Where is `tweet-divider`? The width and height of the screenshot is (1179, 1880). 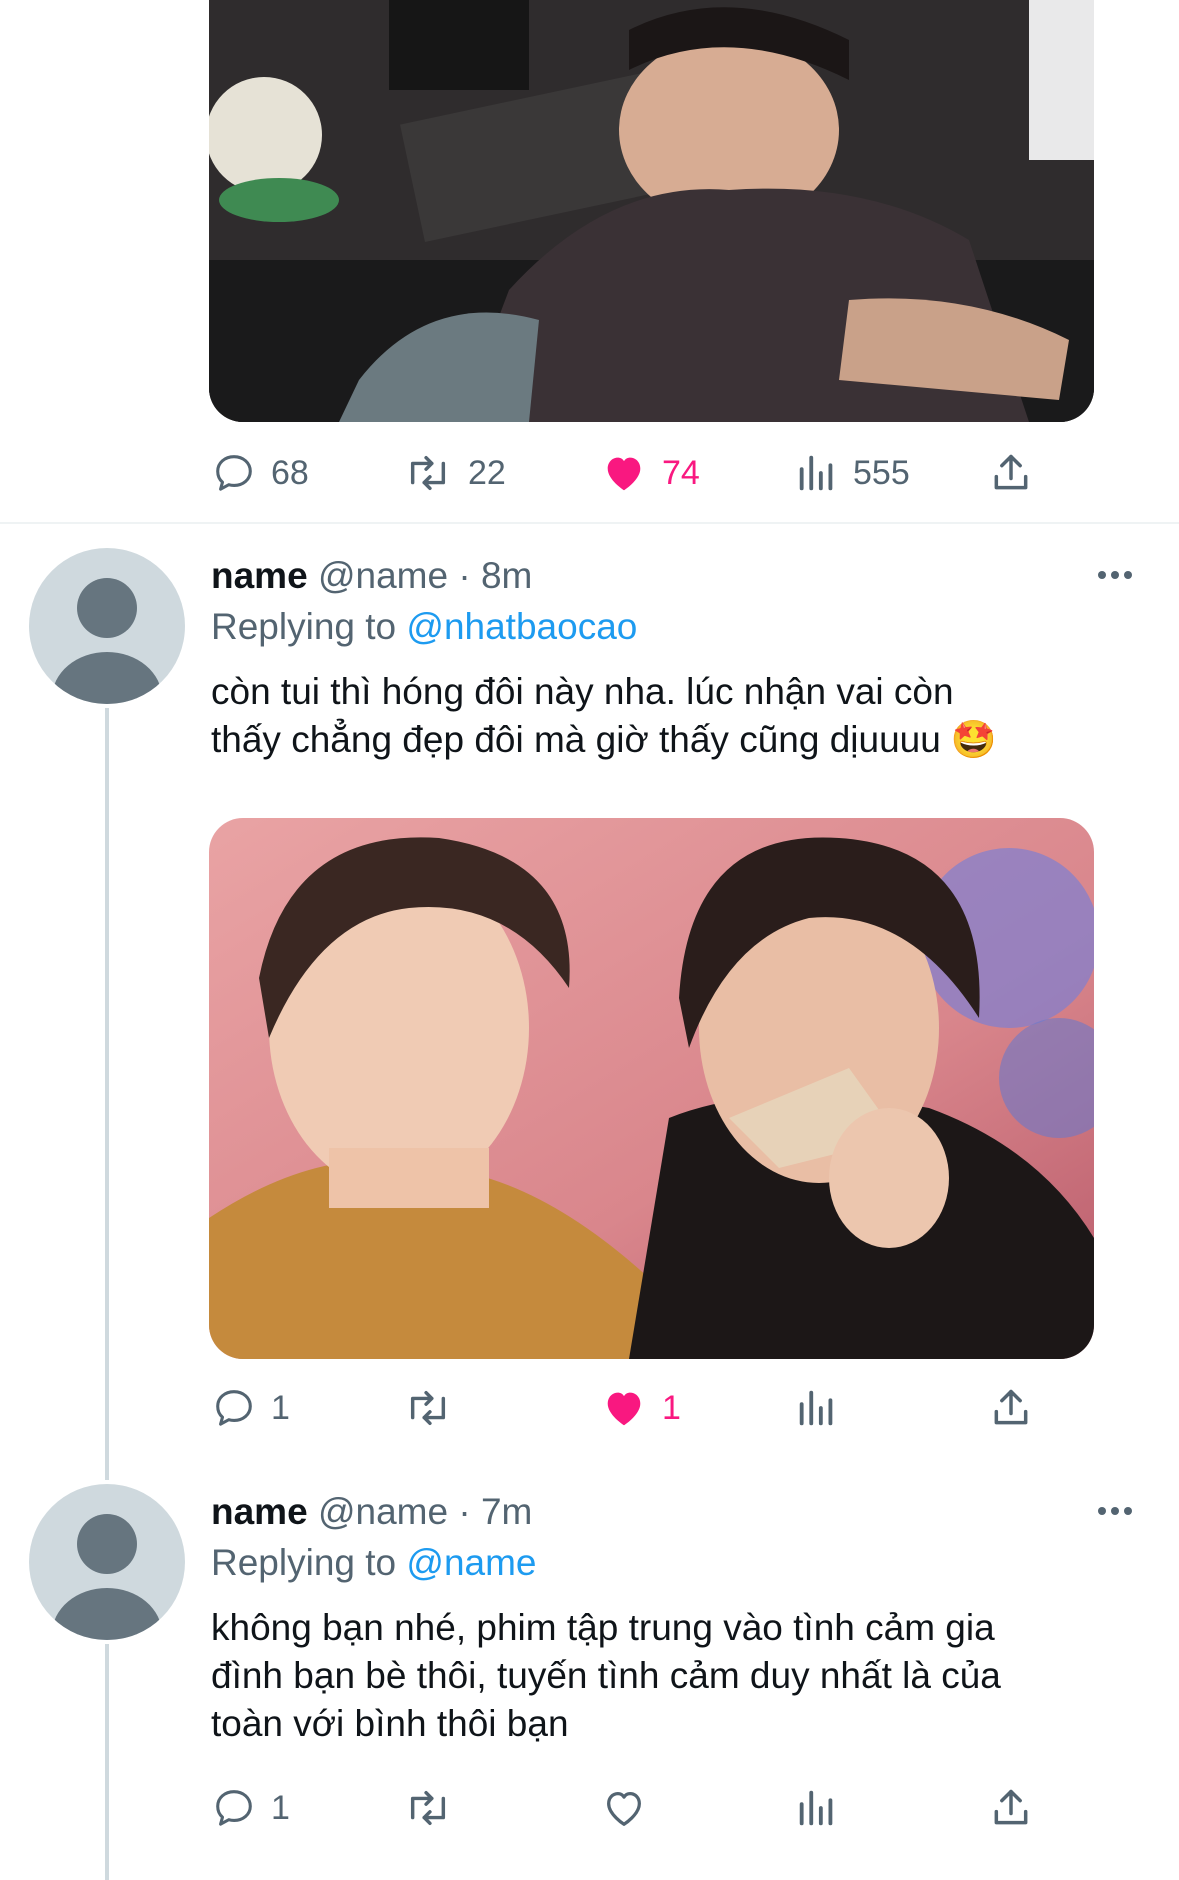 tweet-divider is located at coordinates (589, 523).